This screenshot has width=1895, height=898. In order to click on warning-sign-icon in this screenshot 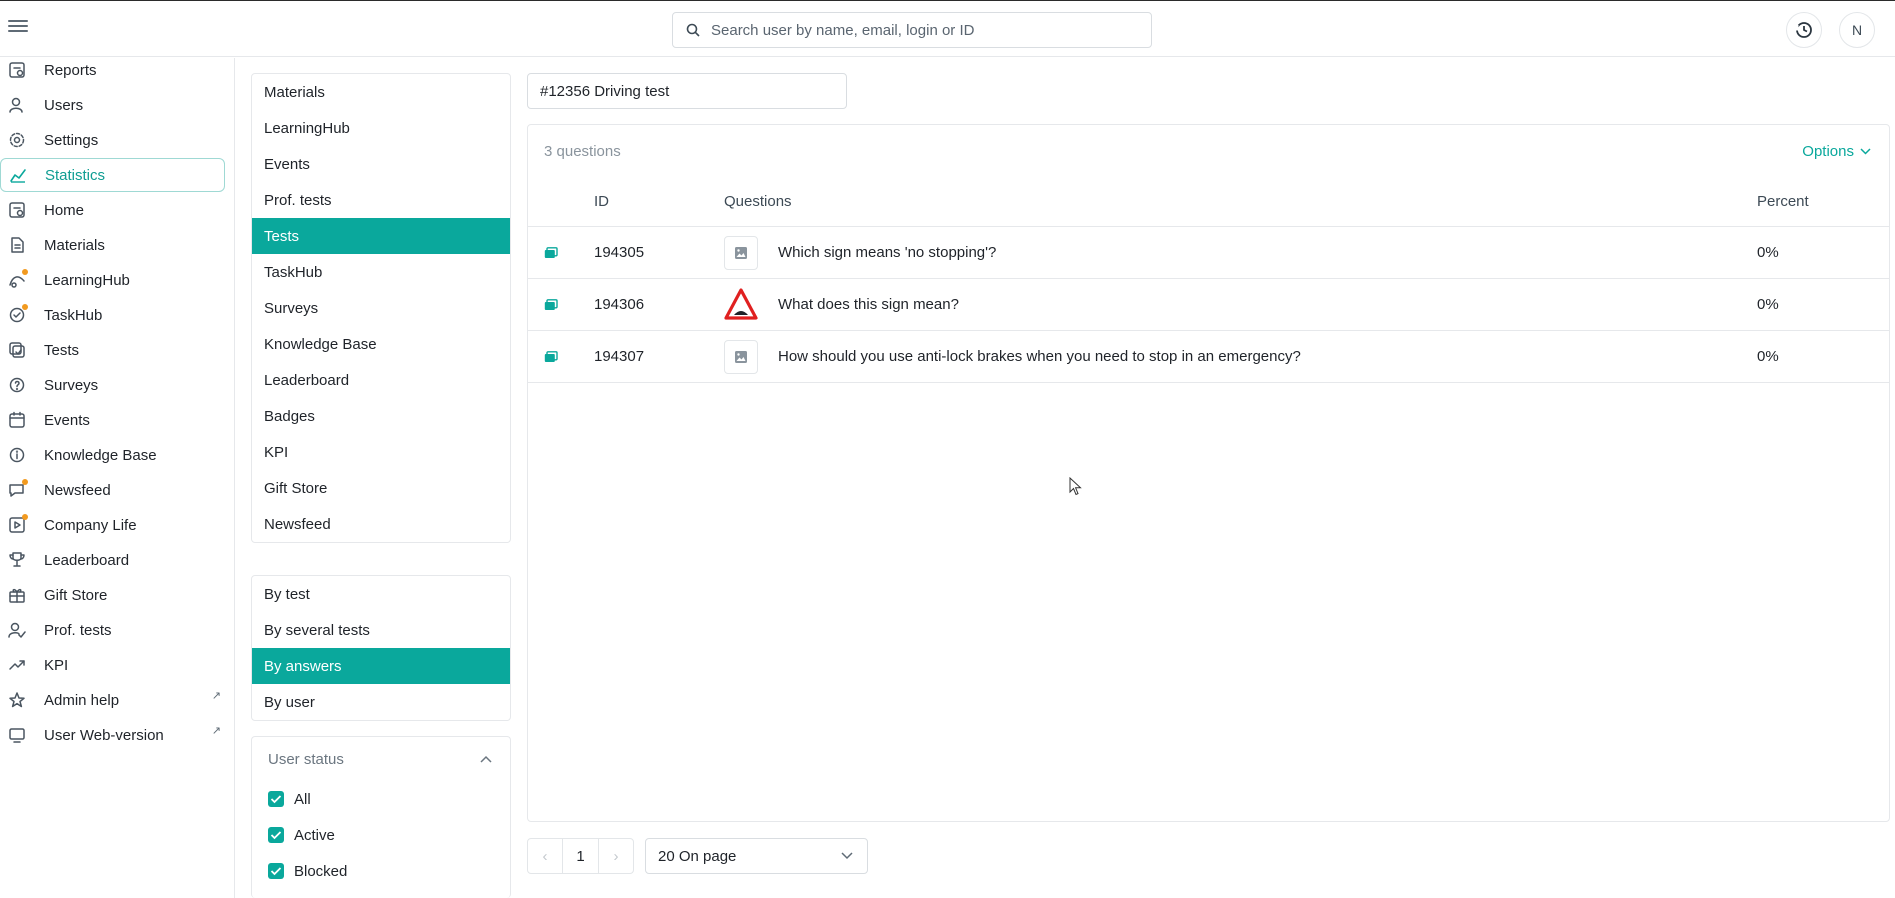, I will do `click(741, 305)`.